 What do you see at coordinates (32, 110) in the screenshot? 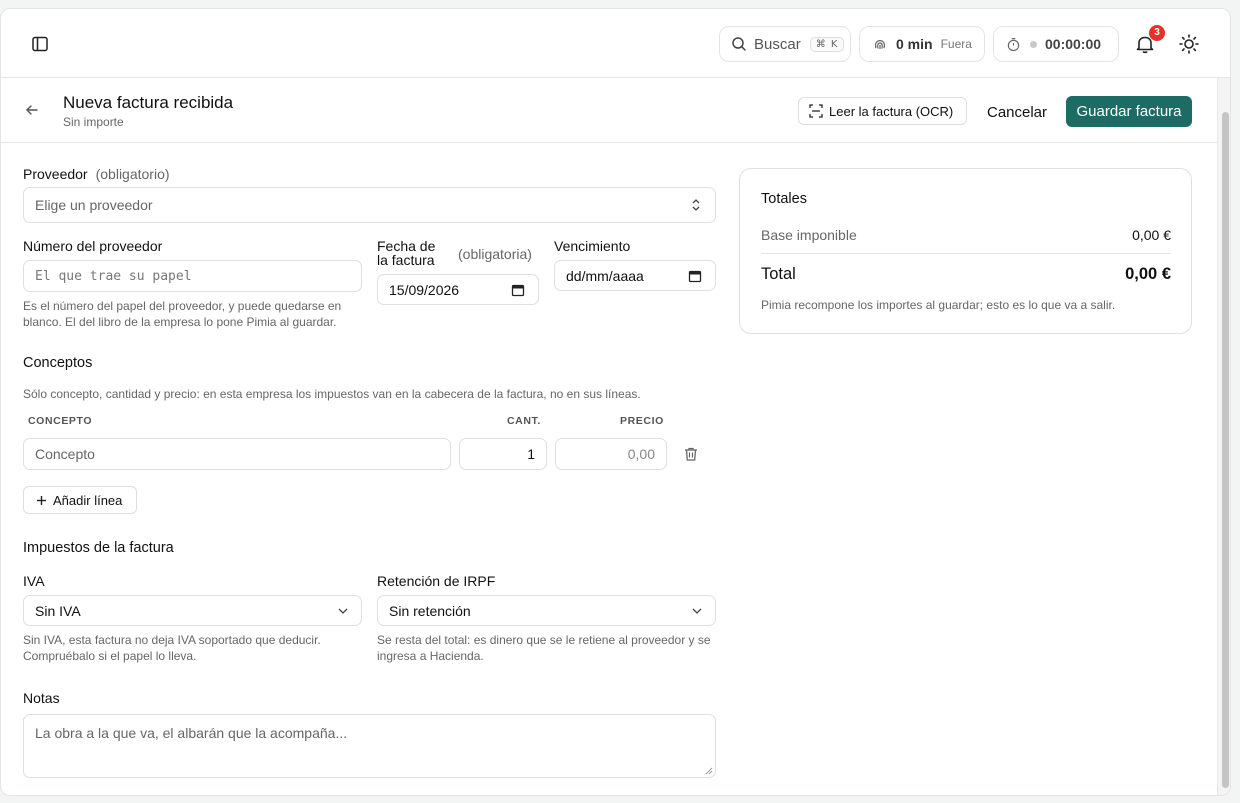
I see `arrow-left-icon` at bounding box center [32, 110].